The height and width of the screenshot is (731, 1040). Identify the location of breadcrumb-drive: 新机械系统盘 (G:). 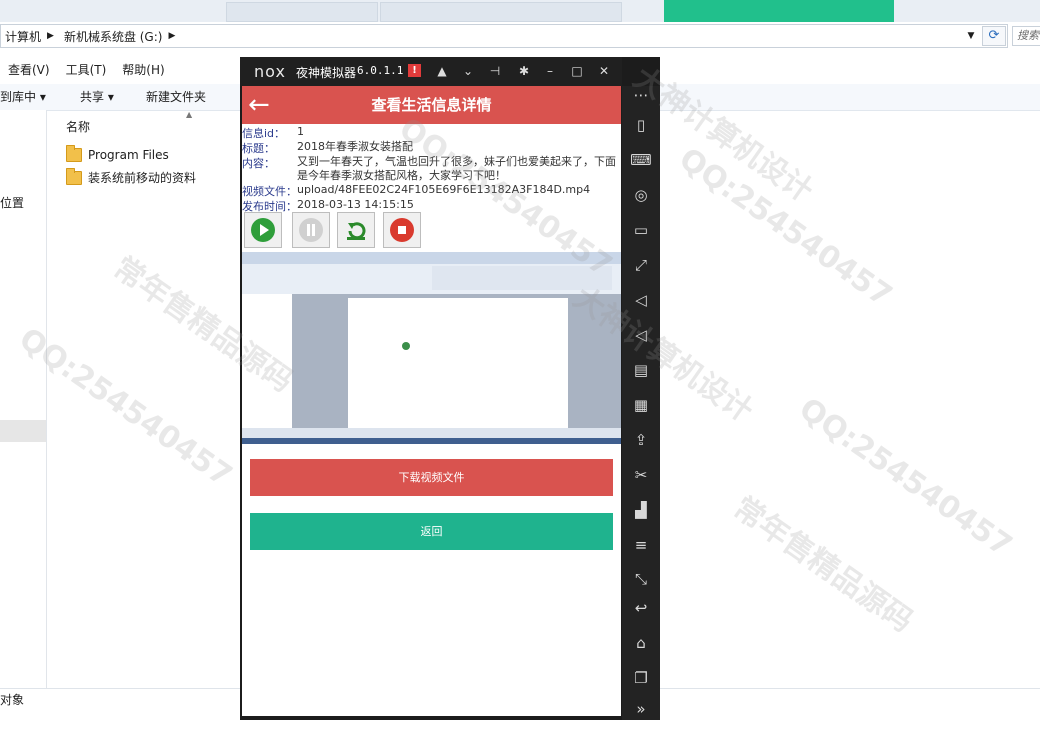
(113, 36).